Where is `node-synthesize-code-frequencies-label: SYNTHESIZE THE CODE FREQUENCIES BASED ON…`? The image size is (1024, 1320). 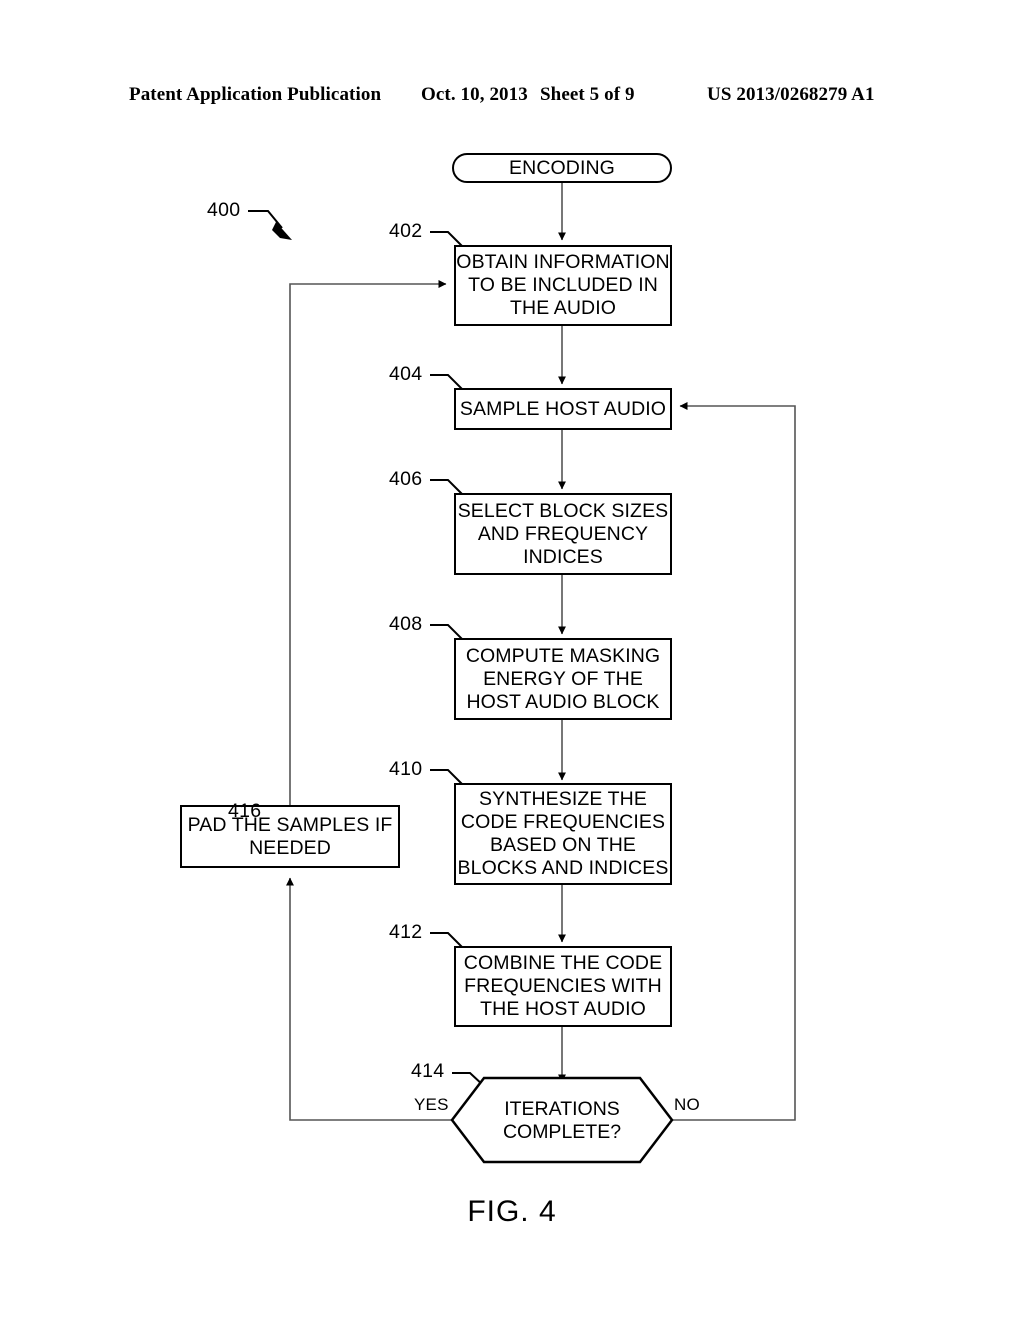
node-synthesize-code-frequencies-label: SYNTHESIZE THE CODE FREQUENCIES BASED ON… is located at coordinates (563, 833).